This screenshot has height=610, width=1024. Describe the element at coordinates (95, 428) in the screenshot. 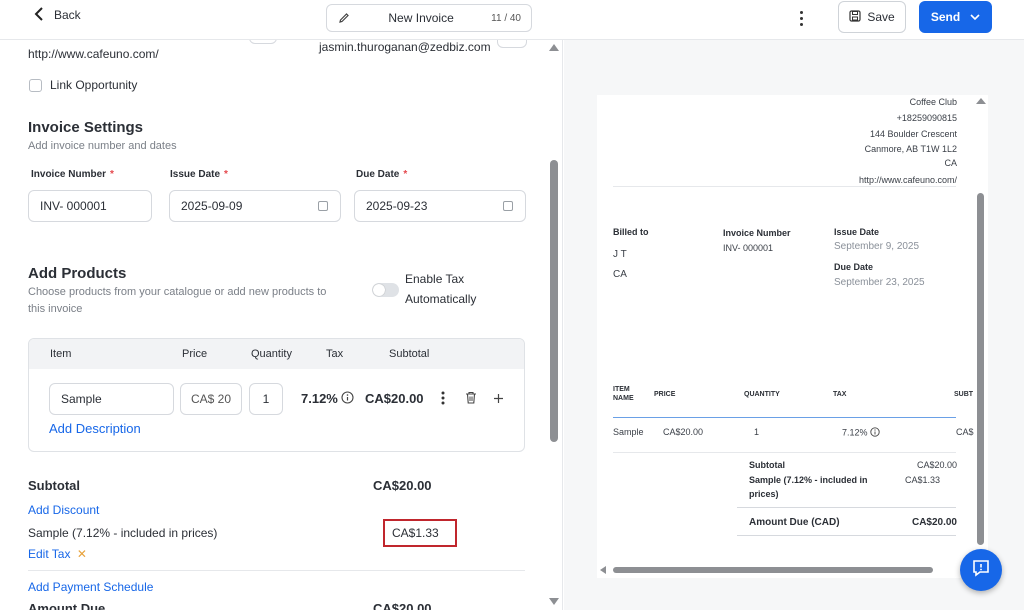

I see `add-description-link: Add Description` at that location.